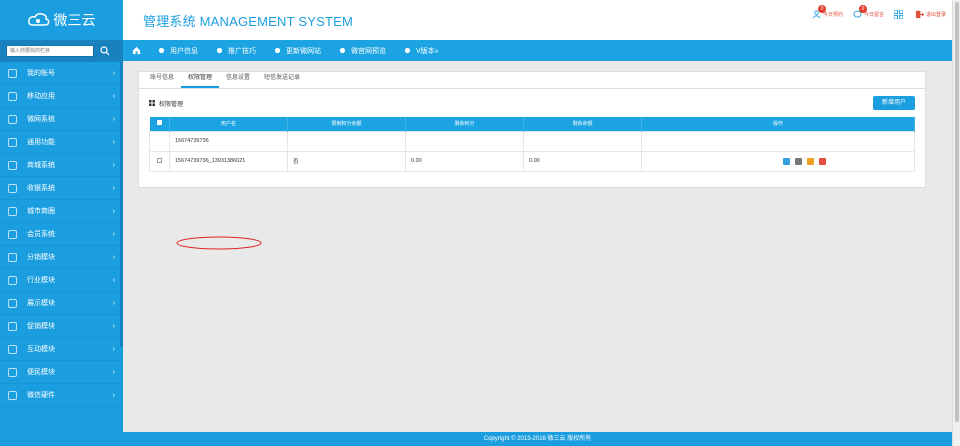 Image resolution: width=960 pixels, height=446 pixels. What do you see at coordinates (41, 73) in the screenshot?
I see `sidebar-item-label: 我的账号` at bounding box center [41, 73].